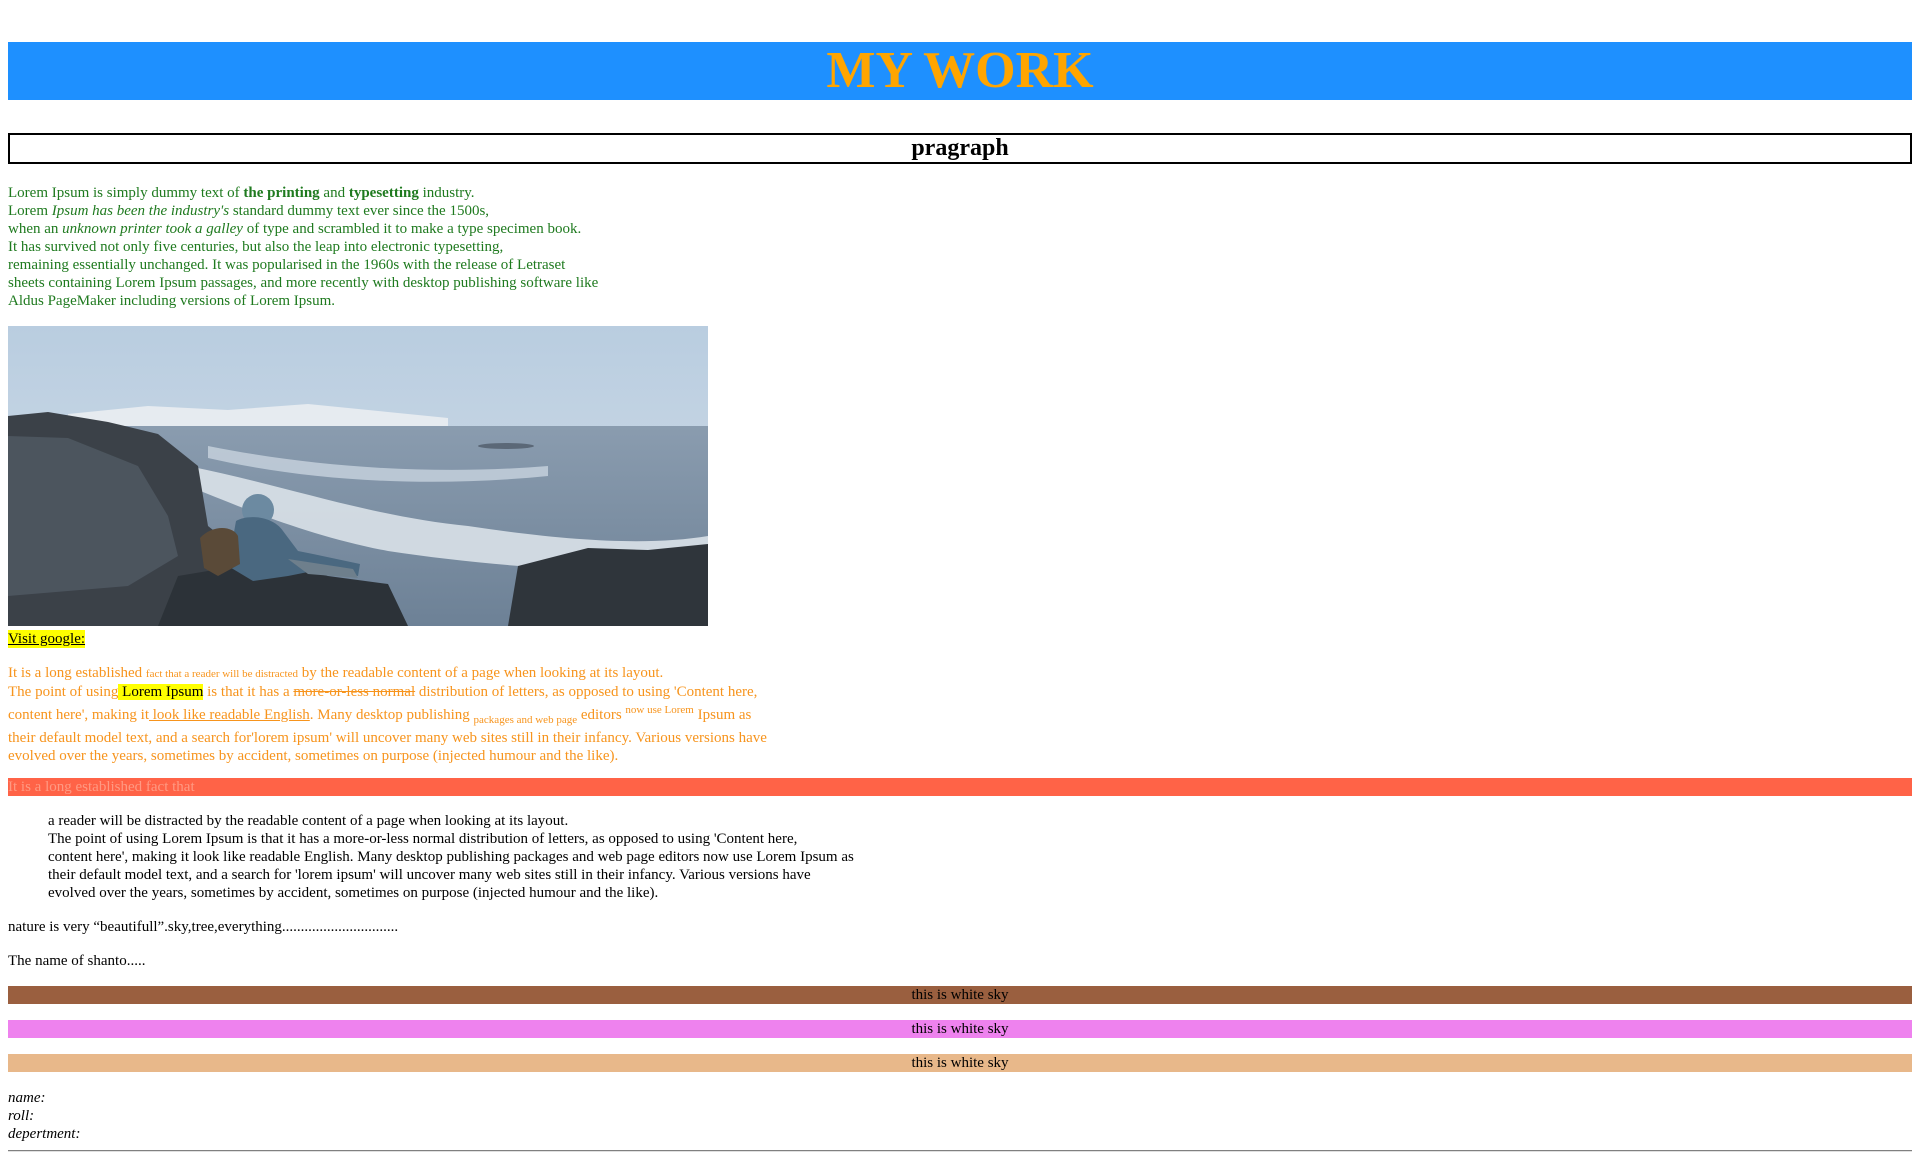 Image resolution: width=1920 pixels, height=1168 pixels. I want to click on roll-label: roll:, so click(21, 1116).